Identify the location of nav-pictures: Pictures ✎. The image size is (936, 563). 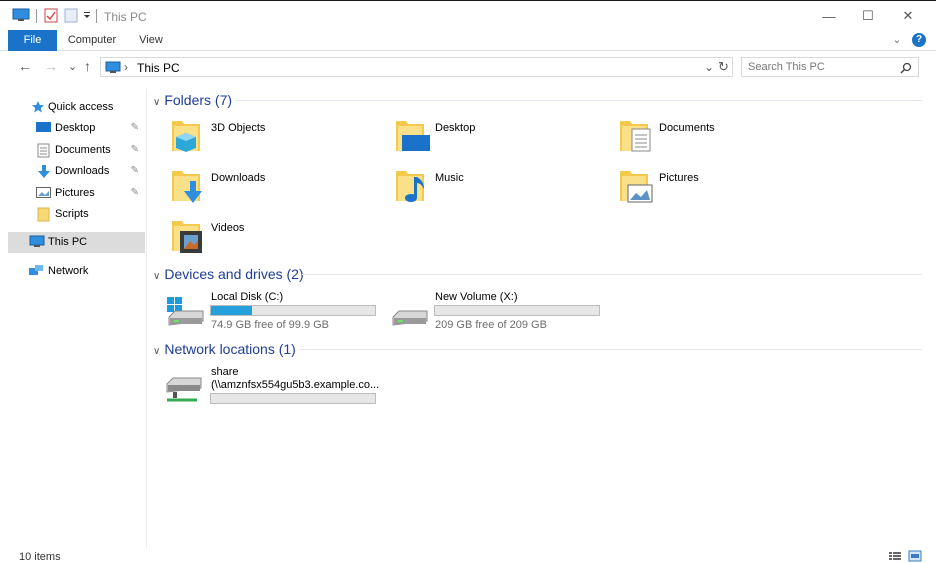
(76, 193).